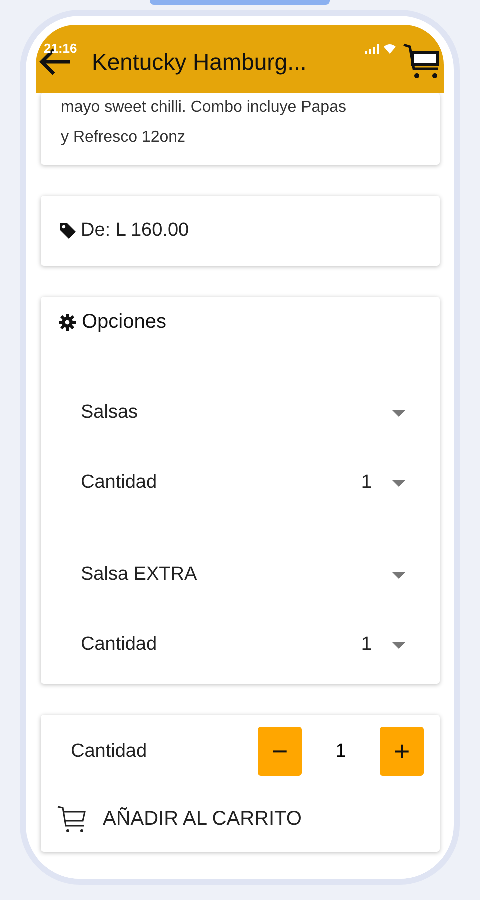 Image resolution: width=480 pixels, height=900 pixels. Describe the element at coordinates (68, 231) in the screenshot. I see `tag-icon` at that location.